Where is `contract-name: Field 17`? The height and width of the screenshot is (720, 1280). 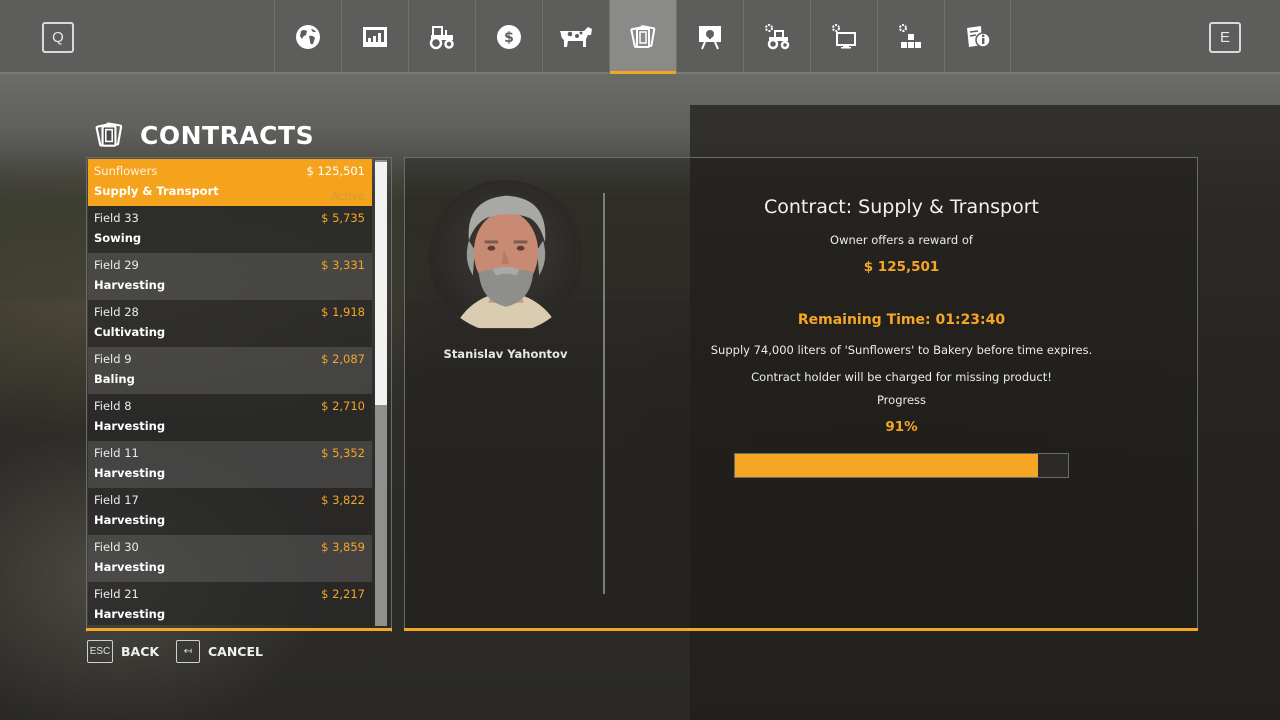 contract-name: Field 17 is located at coordinates (116, 500).